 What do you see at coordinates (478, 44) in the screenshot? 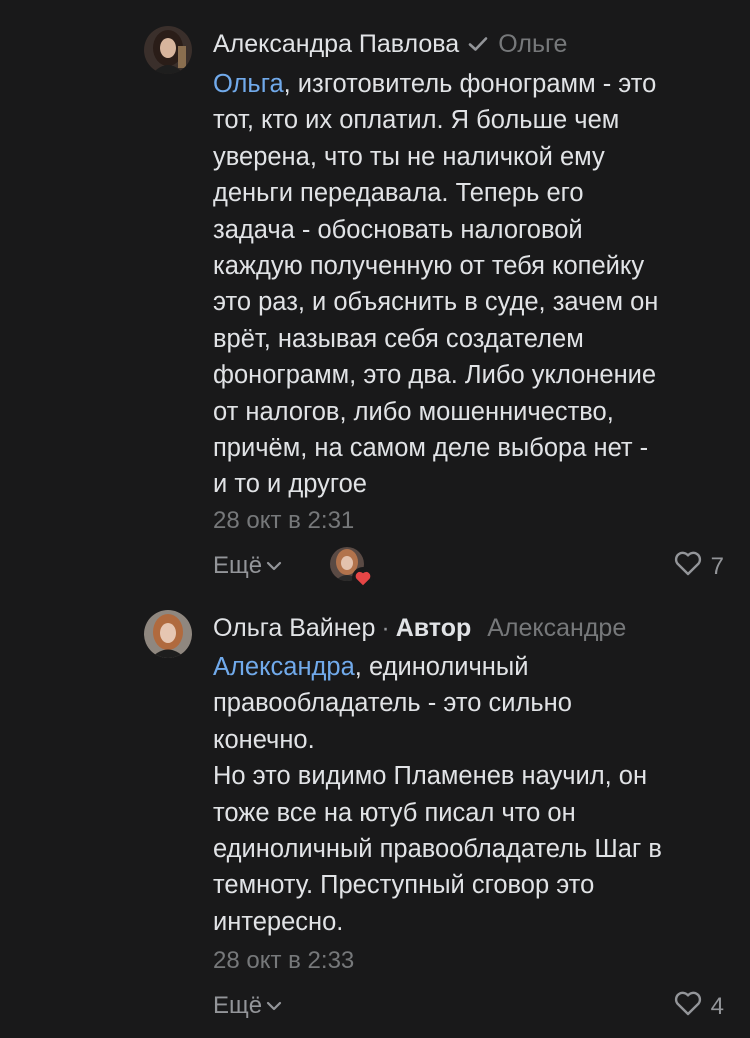
I see `check-icon` at bounding box center [478, 44].